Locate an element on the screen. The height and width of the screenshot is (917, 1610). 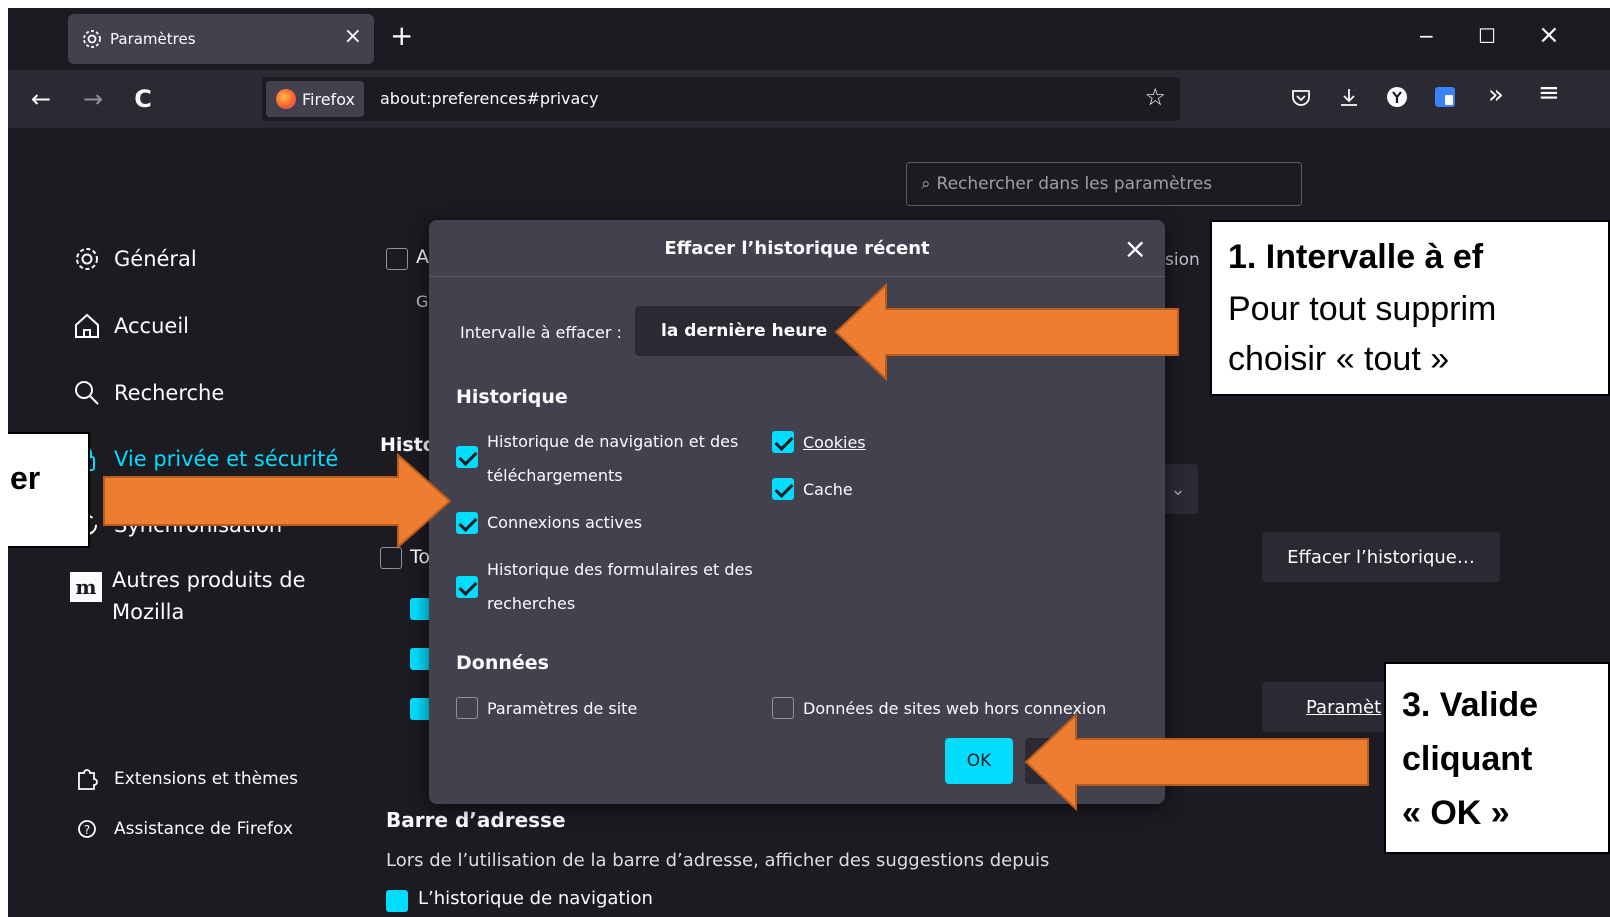
sidebar-item-general: Général is located at coordinates (133, 259).